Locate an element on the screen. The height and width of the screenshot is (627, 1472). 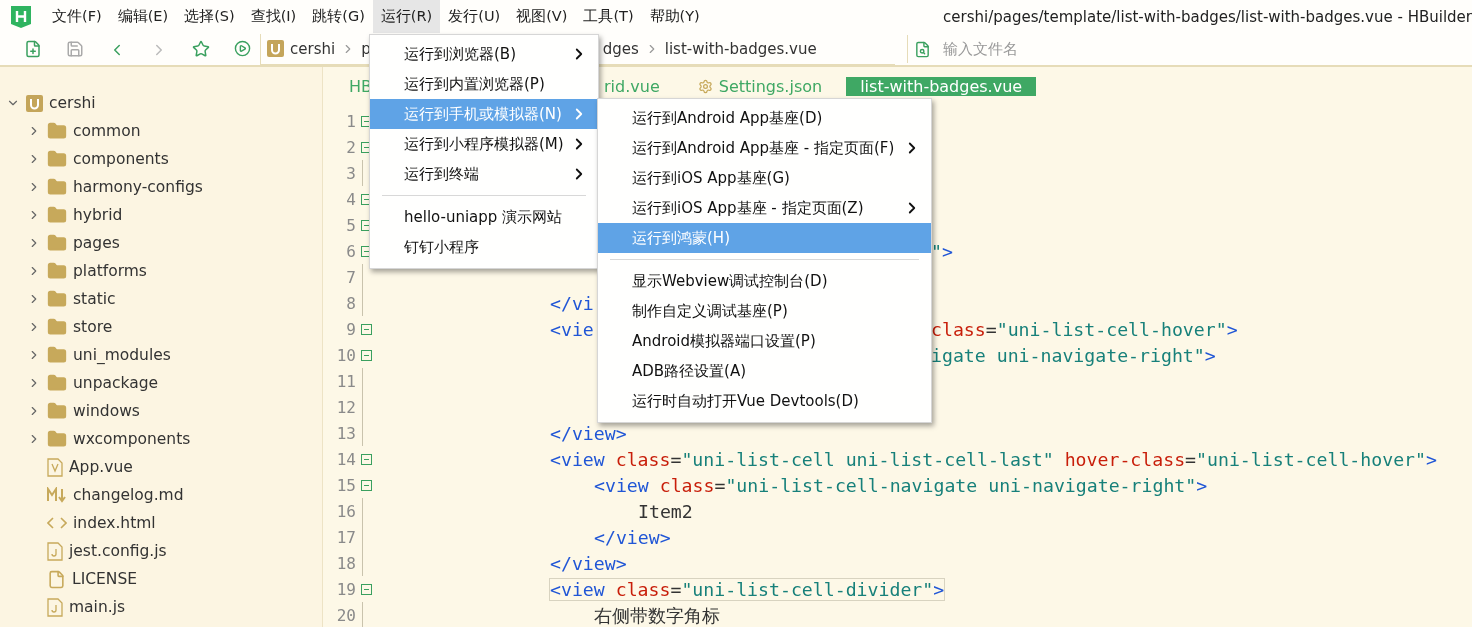
tree-item-label: cershi is located at coordinates (72, 103).